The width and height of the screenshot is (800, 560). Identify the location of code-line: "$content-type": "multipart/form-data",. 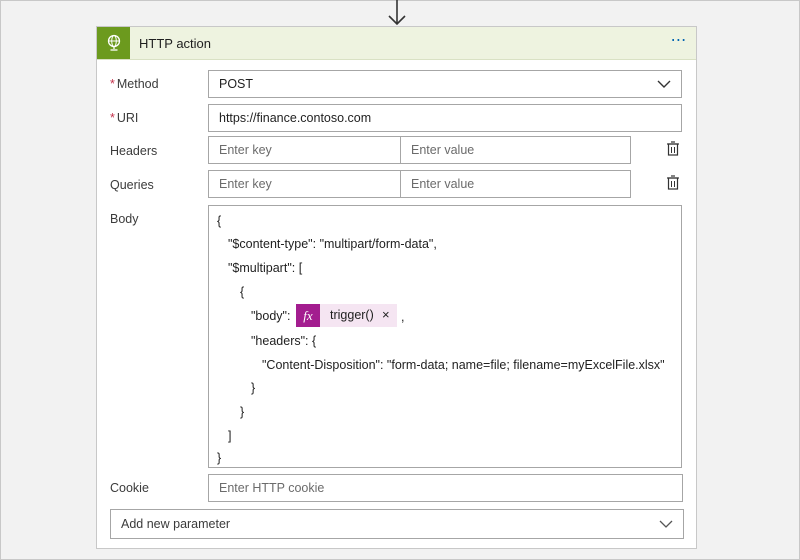
(332, 244).